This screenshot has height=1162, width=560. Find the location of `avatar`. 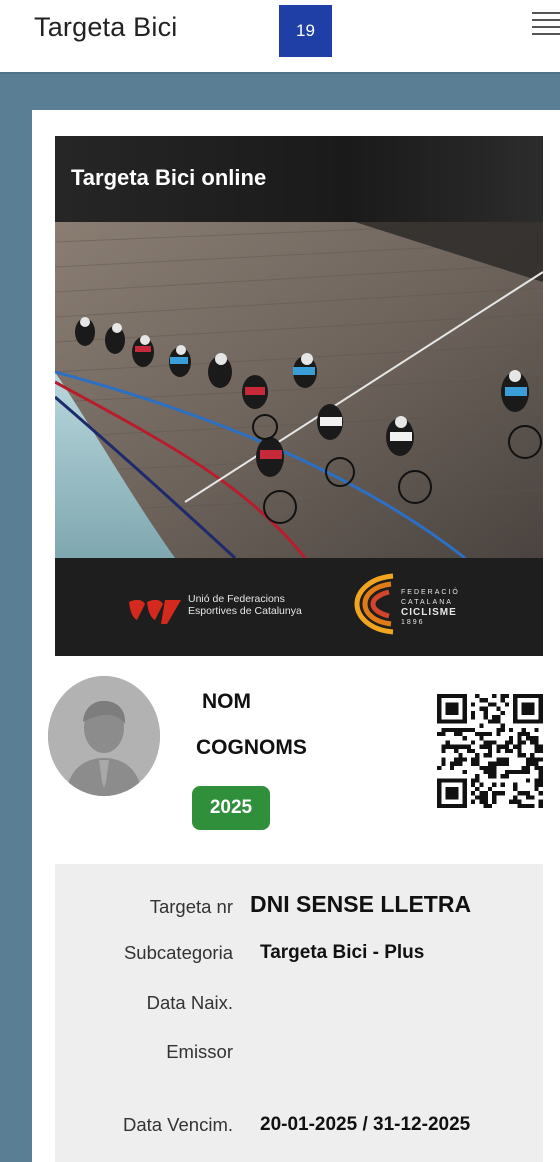

avatar is located at coordinates (104, 736).